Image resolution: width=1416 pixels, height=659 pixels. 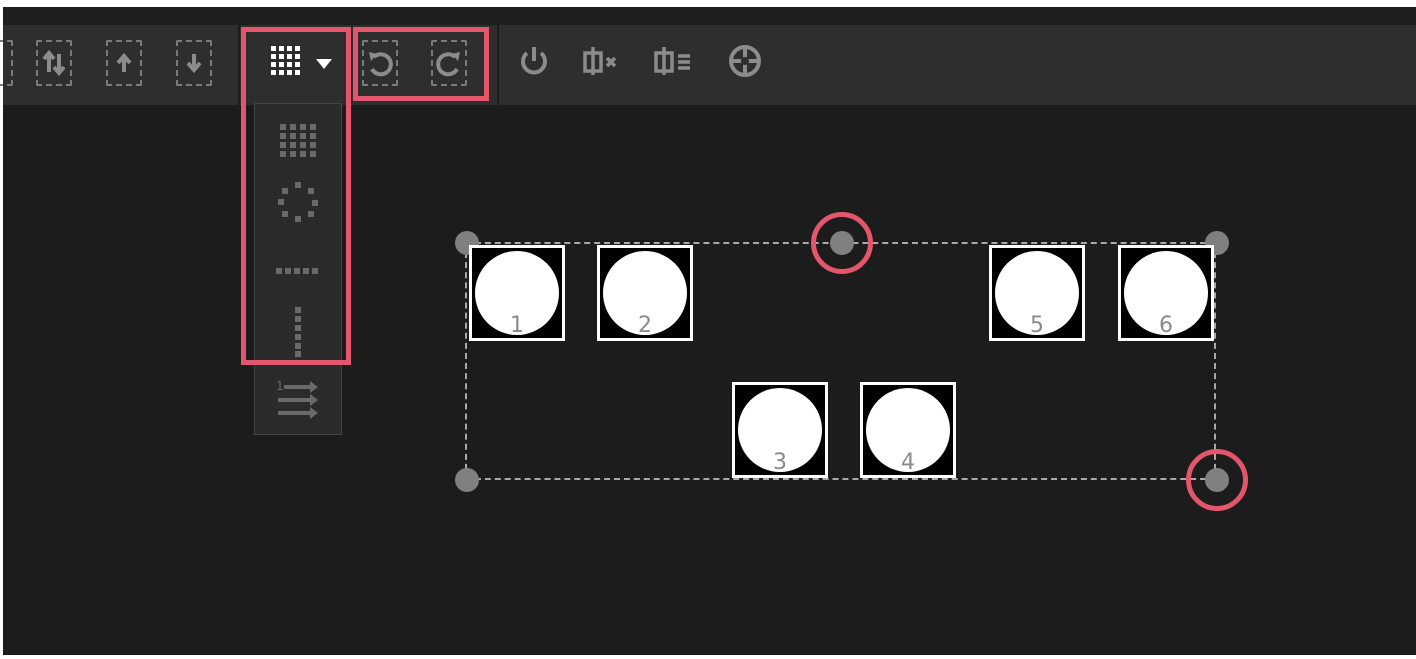 What do you see at coordinates (908, 462) in the screenshot?
I see `fixture-number: 4` at bounding box center [908, 462].